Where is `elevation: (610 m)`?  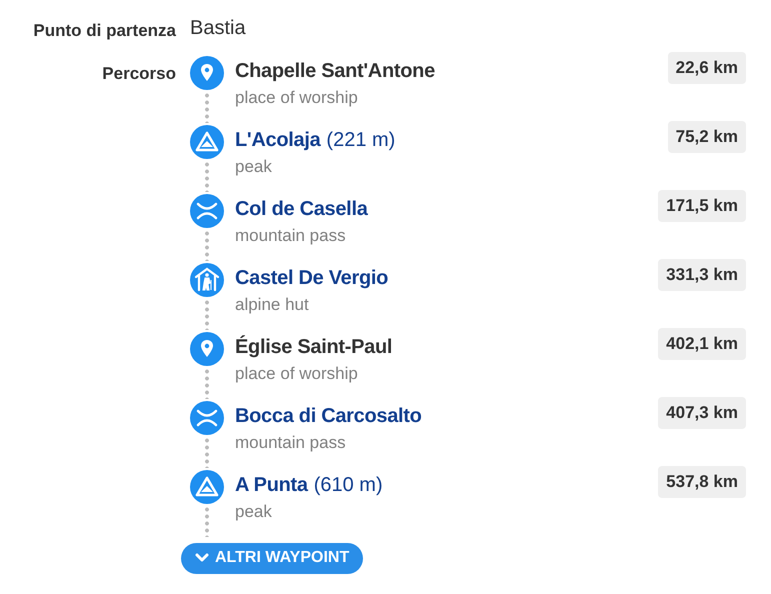
elevation: (610 m) is located at coordinates (348, 485).